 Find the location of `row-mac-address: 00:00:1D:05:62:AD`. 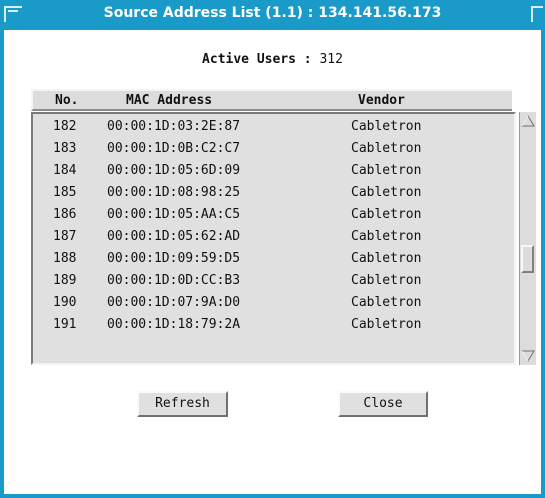

row-mac-address: 00:00:1D:05:62:AD is located at coordinates (174, 236).